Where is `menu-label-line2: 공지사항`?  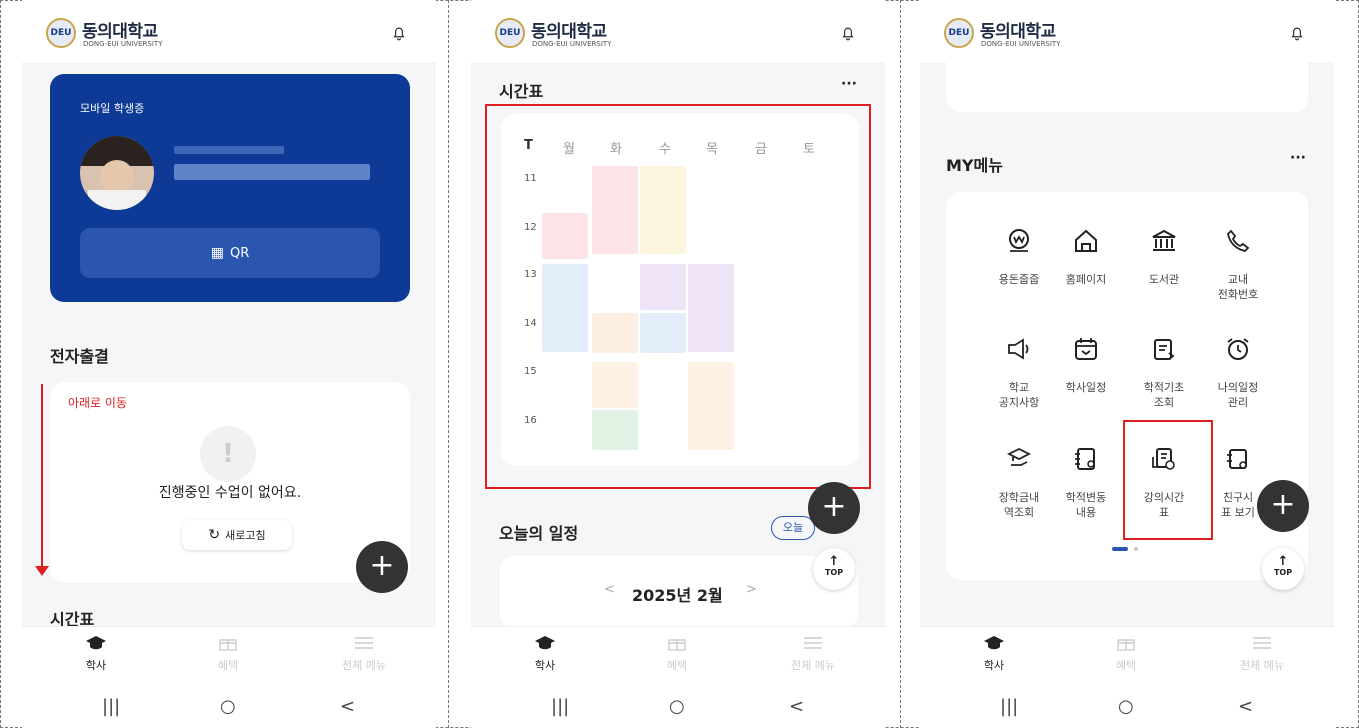 menu-label-line2: 공지사항 is located at coordinates (1019, 402).